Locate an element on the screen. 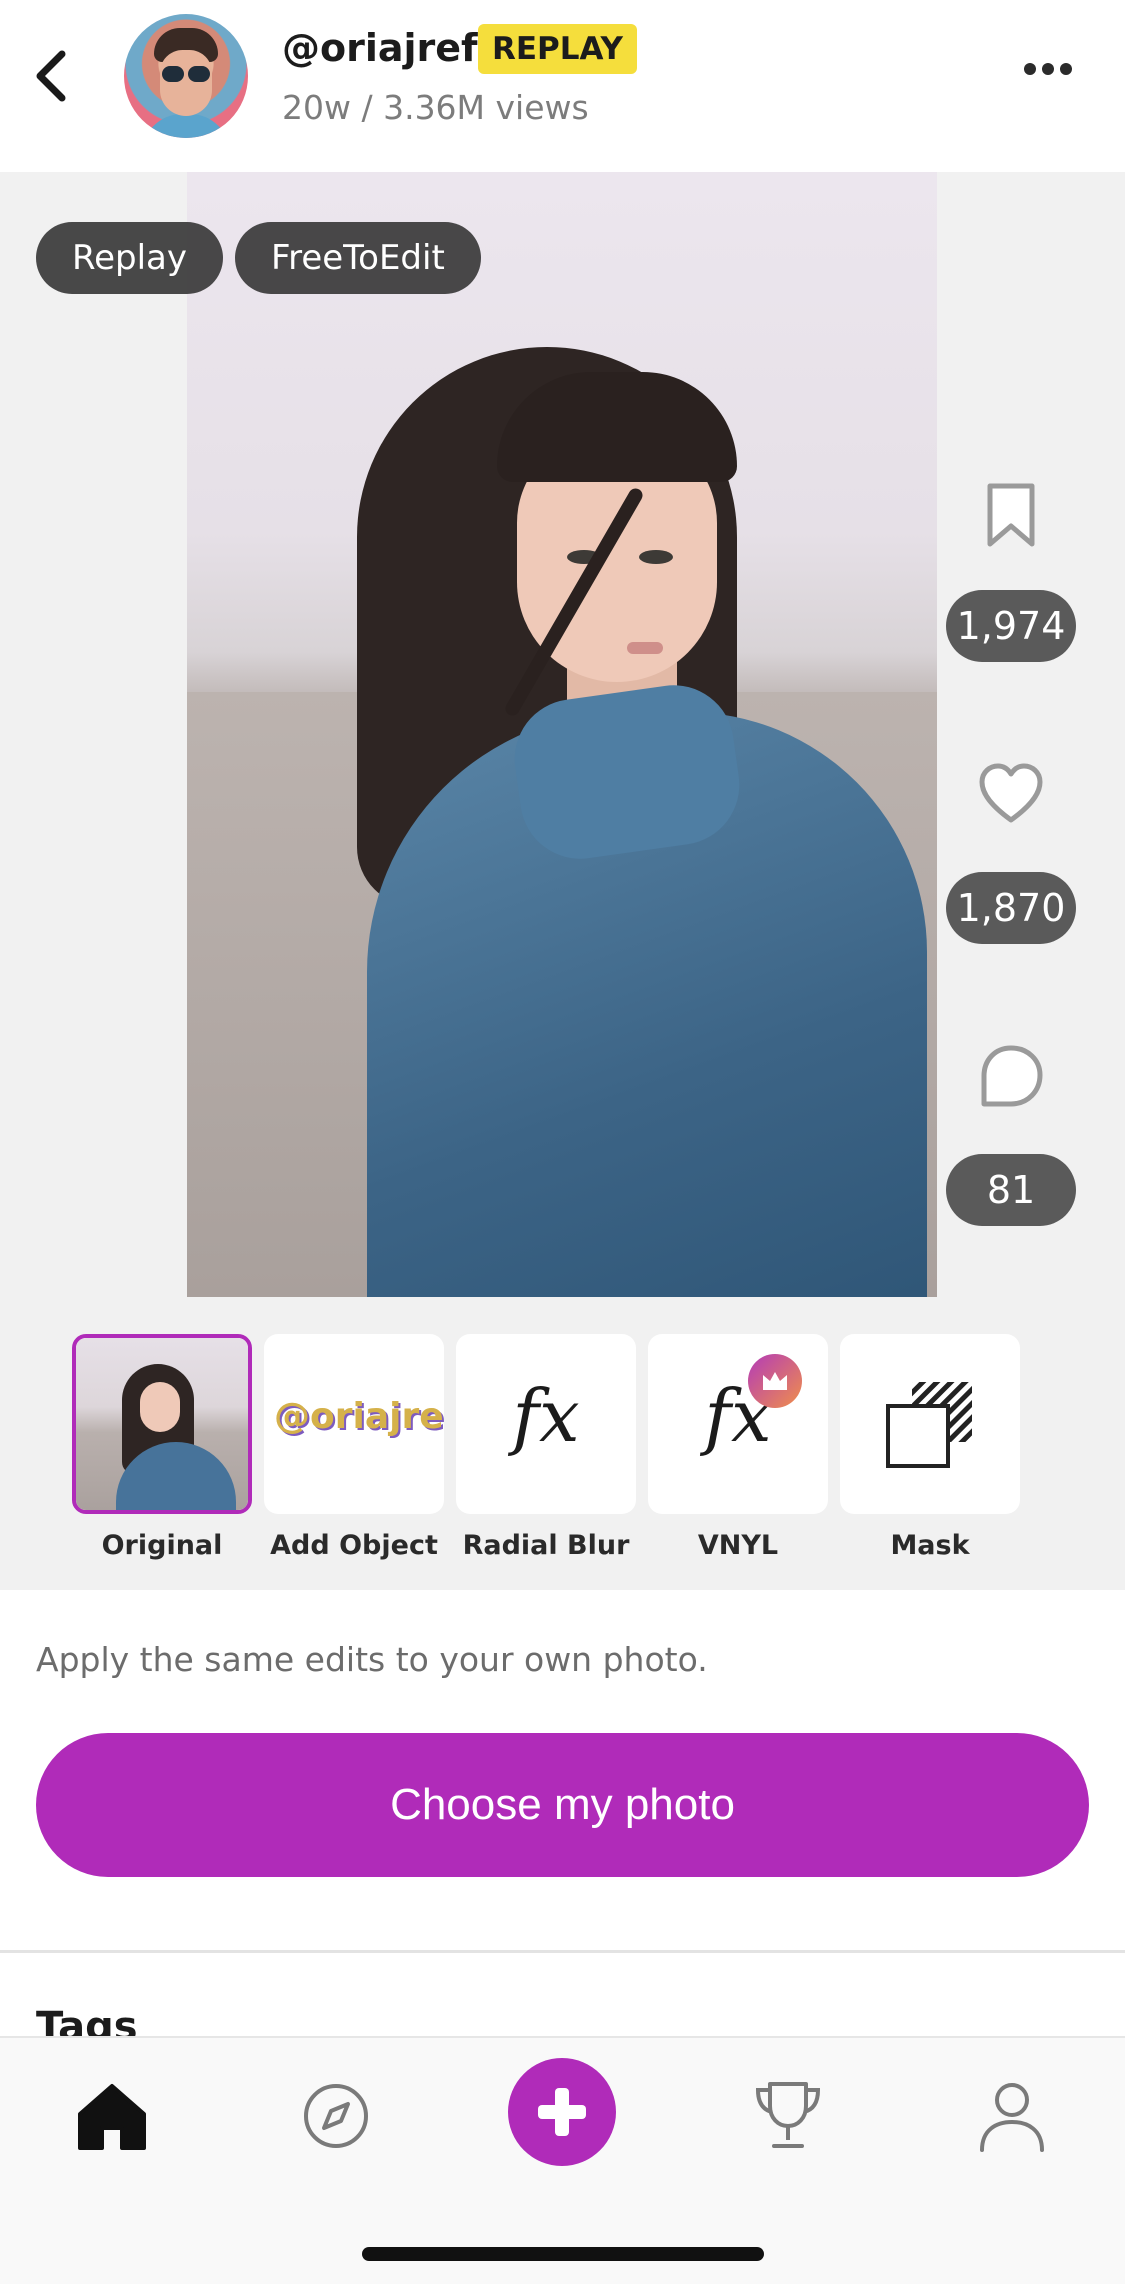  vnyl-thumbnail: fx is located at coordinates (738, 1424).